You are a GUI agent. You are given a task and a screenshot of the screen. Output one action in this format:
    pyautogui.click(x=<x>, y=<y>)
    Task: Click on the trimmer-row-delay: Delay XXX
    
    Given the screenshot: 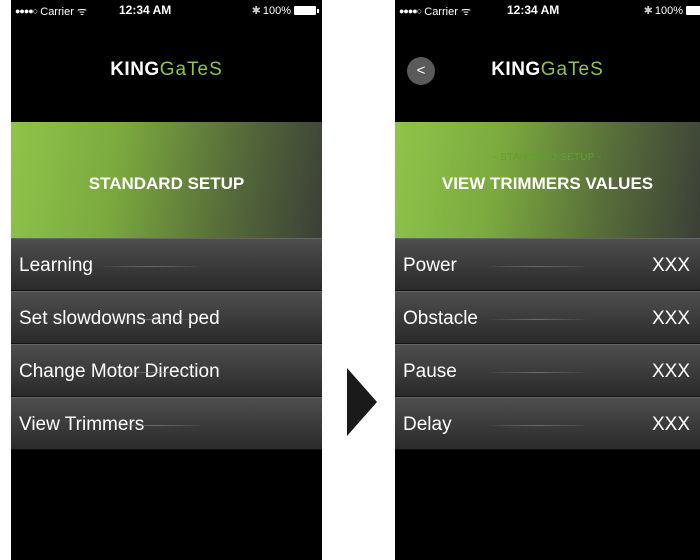 What is the action you would take?
    pyautogui.click(x=547, y=423)
    